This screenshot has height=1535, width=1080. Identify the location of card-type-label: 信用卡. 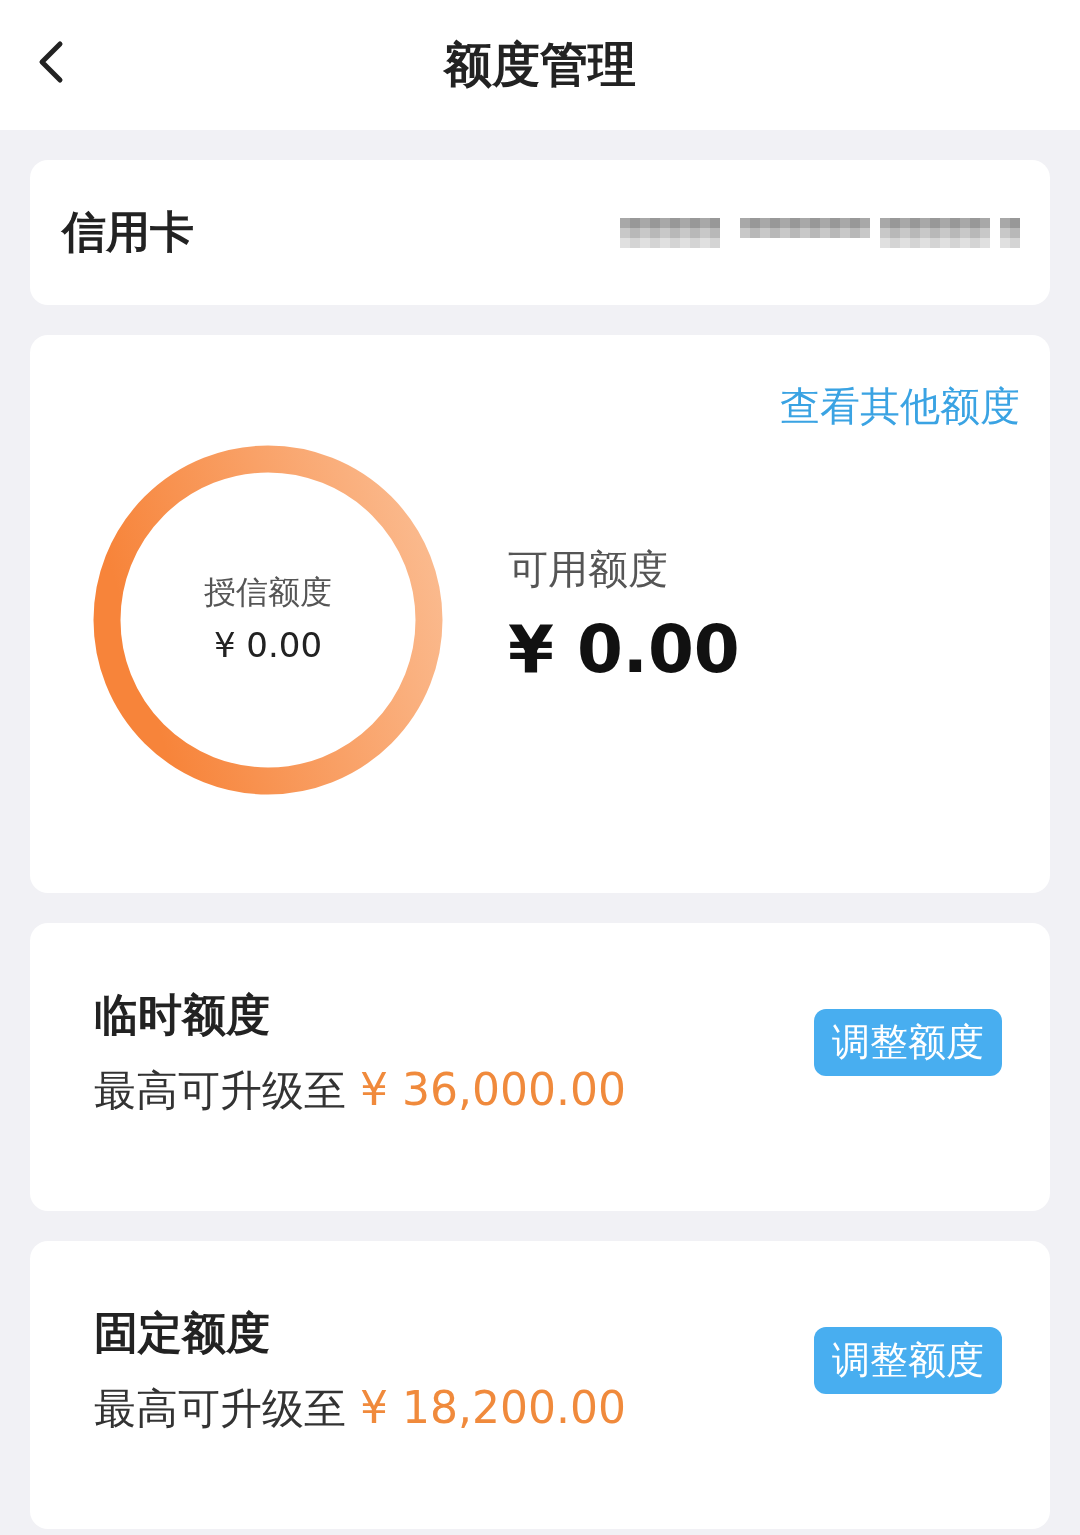
(128, 232).